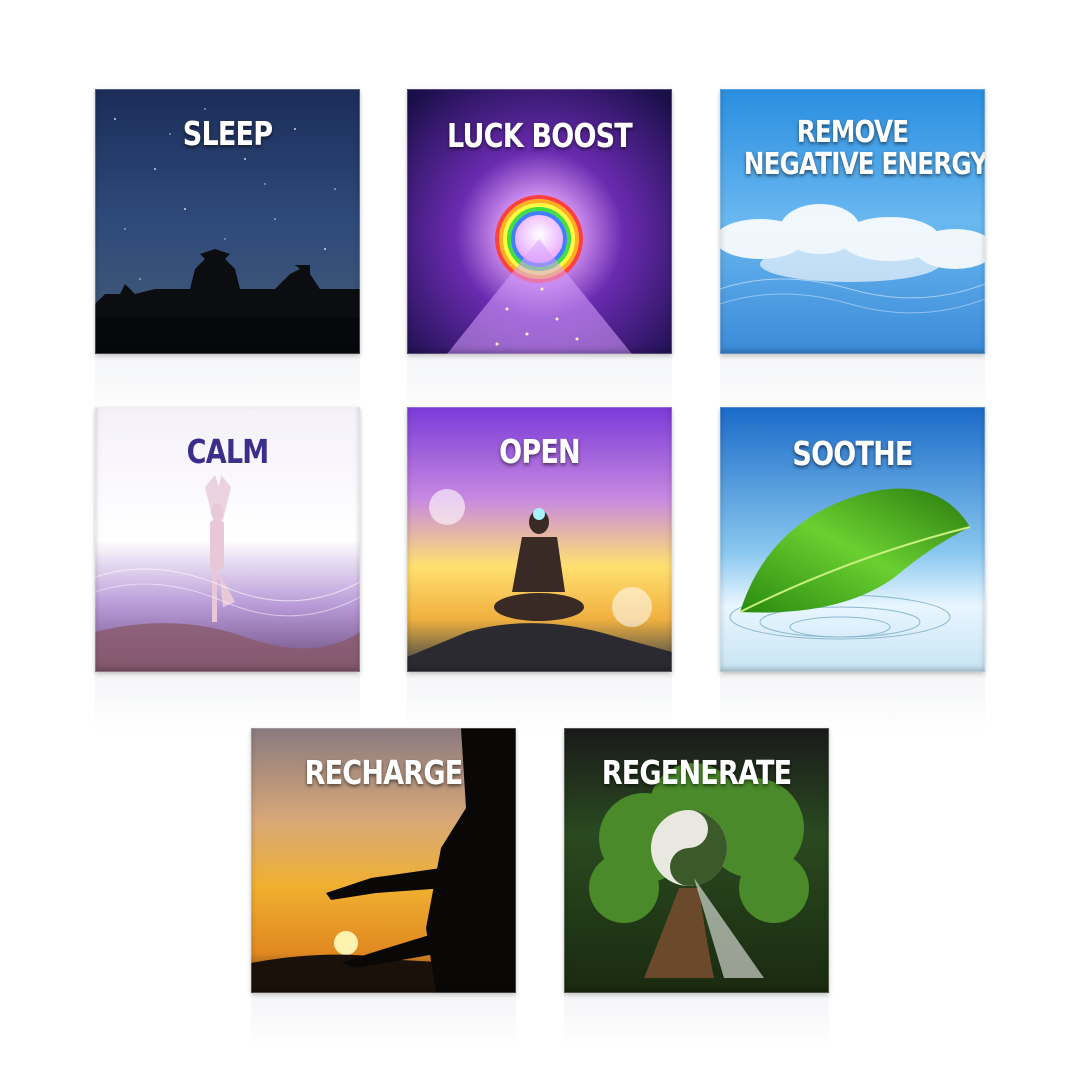 This screenshot has width=1080, height=1080. I want to click on soothe-label: SOOTHE, so click(852, 453).